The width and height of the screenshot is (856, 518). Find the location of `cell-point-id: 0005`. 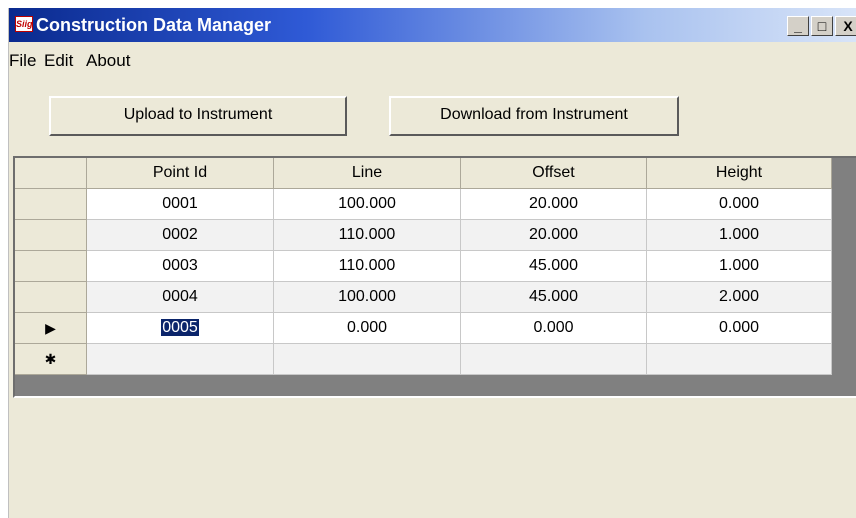

cell-point-id: 0005 is located at coordinates (180, 328).